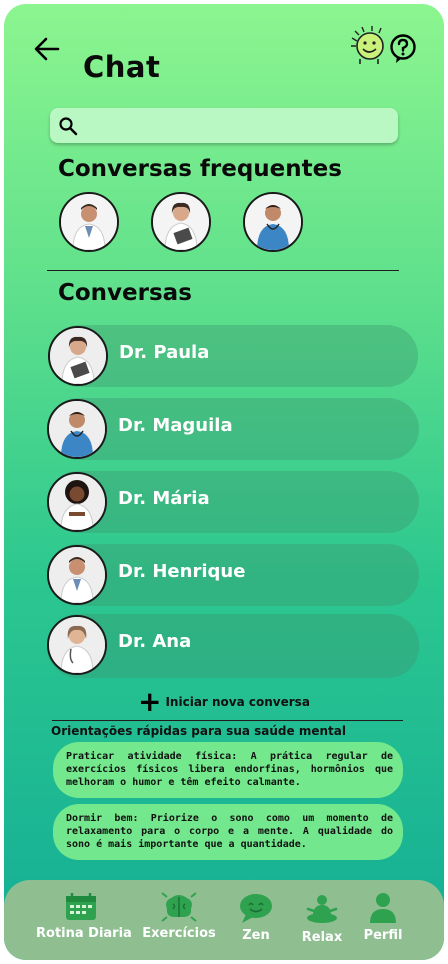  I want to click on tab-label: Rotina Diaria, so click(84, 933).